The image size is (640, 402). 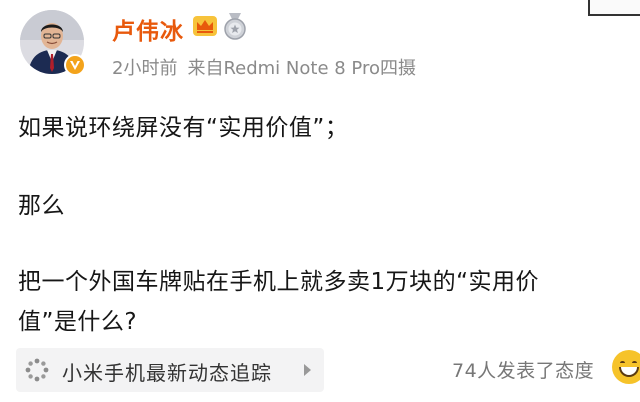 What do you see at coordinates (614, 8) in the screenshot?
I see `corner-fragment` at bounding box center [614, 8].